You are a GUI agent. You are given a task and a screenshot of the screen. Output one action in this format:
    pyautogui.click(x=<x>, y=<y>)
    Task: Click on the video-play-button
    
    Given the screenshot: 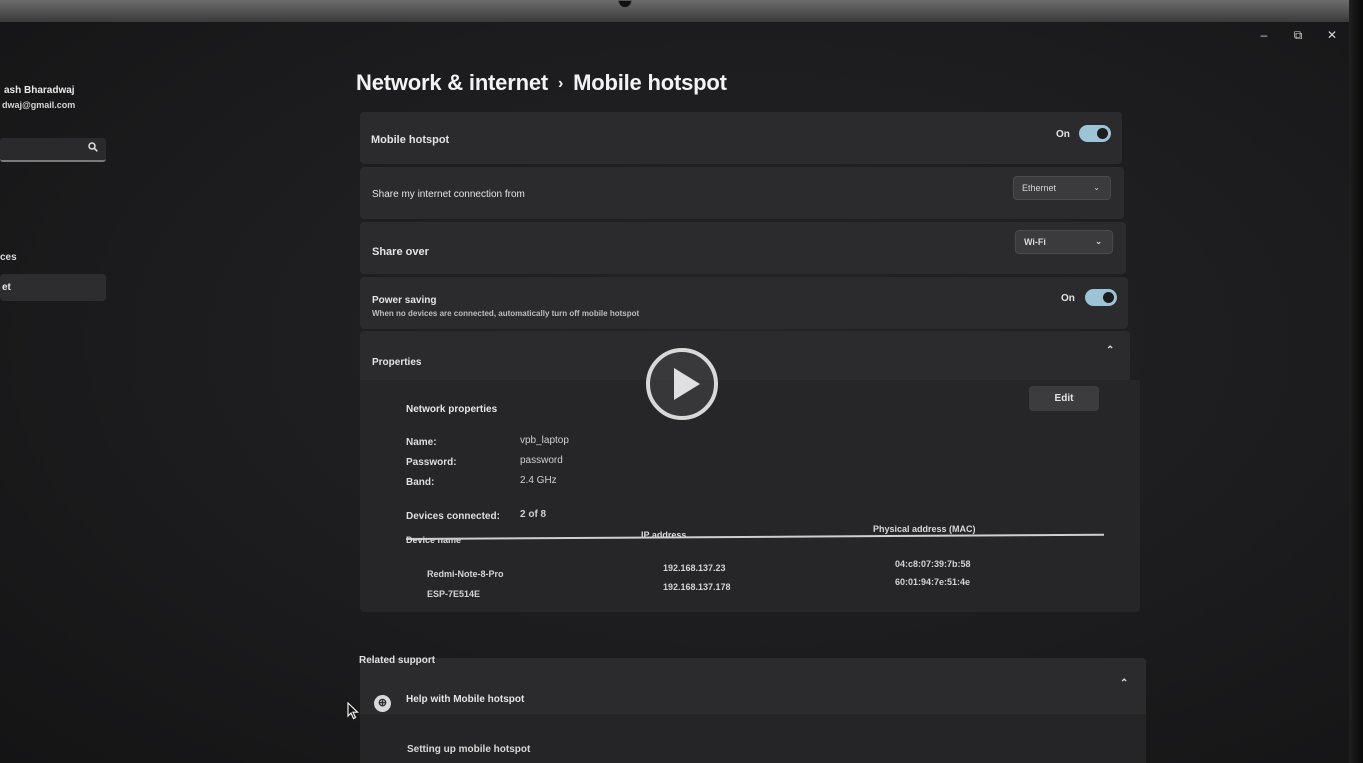 What is the action you would take?
    pyautogui.click(x=682, y=384)
    